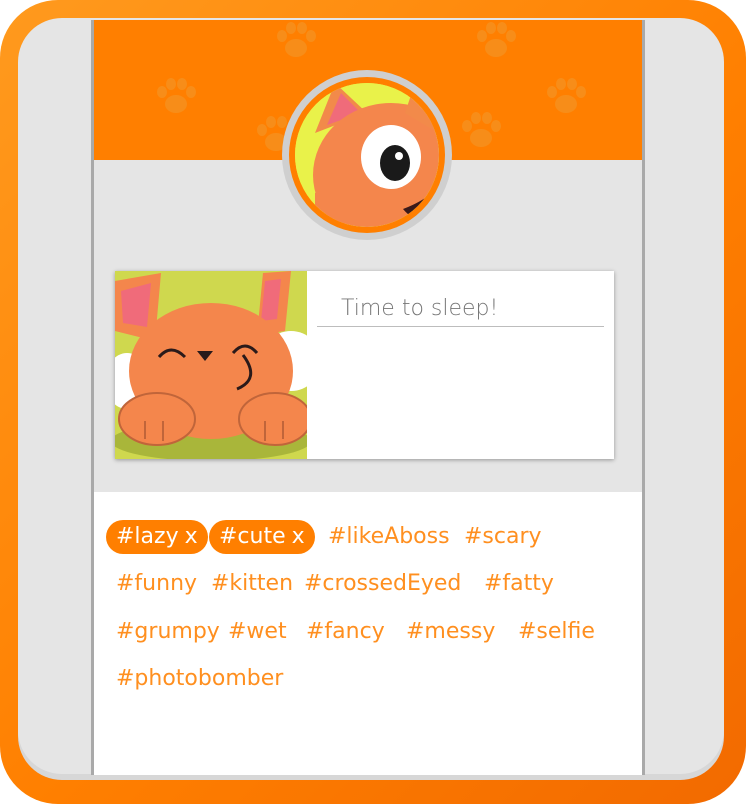 Image resolution: width=746 pixels, height=804 pixels. Describe the element at coordinates (450, 632) in the screenshot. I see `tag-option: #messy` at that location.